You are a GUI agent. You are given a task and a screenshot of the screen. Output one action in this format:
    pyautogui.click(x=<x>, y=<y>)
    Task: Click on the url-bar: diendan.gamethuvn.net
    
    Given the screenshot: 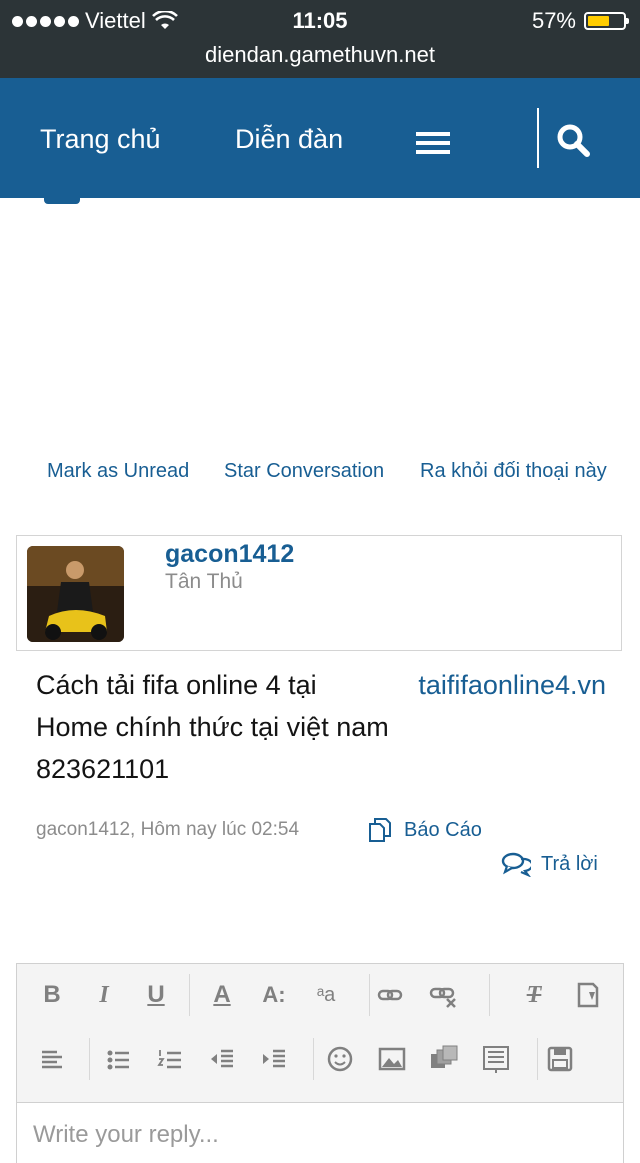 What is the action you would take?
    pyautogui.click(x=320, y=55)
    